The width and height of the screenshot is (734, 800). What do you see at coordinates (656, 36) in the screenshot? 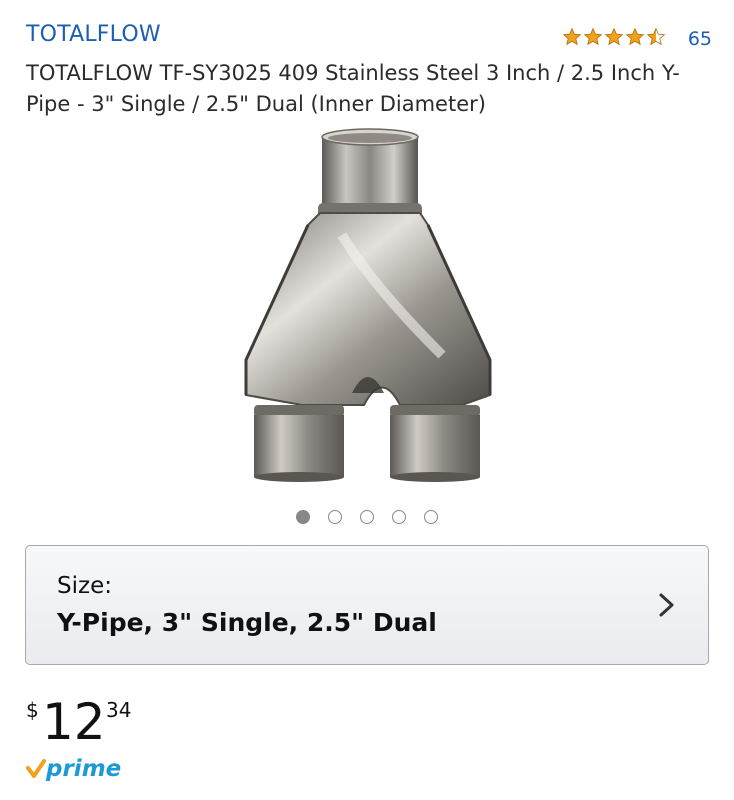
I see `half-star-icon` at bounding box center [656, 36].